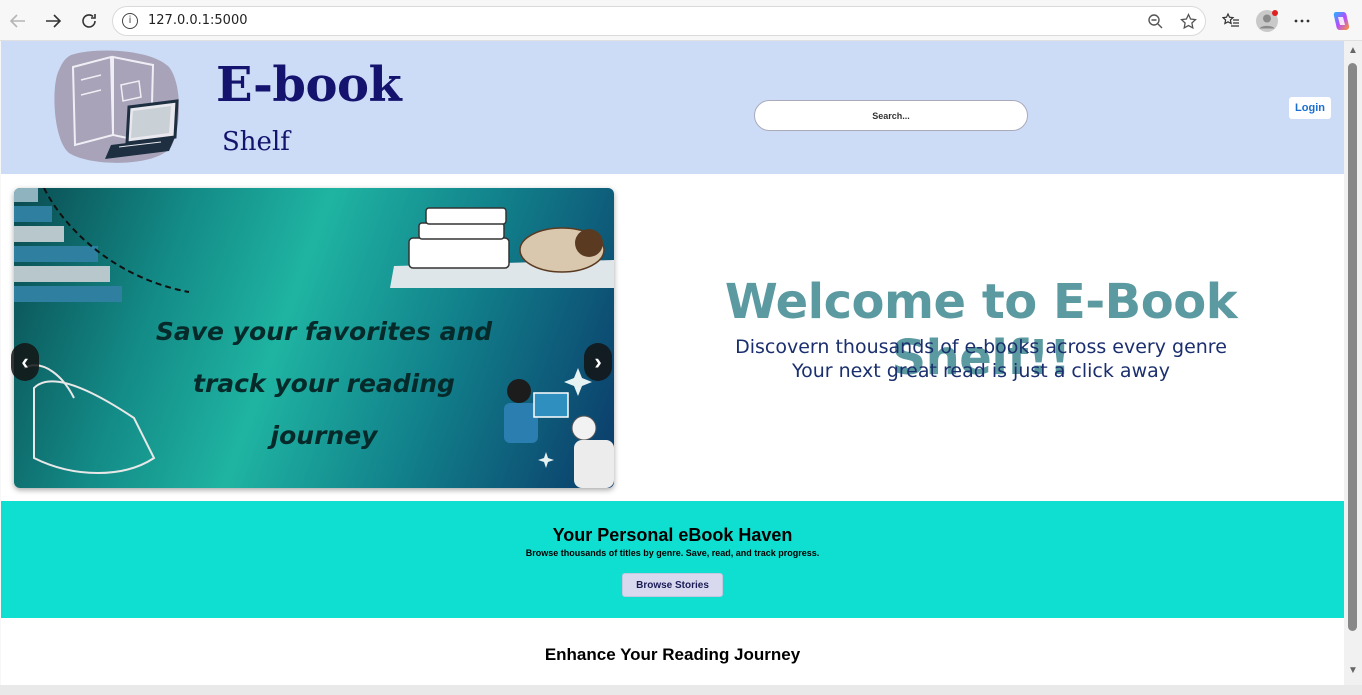  What do you see at coordinates (1231, 21) in the screenshot?
I see `favorites-icon` at bounding box center [1231, 21].